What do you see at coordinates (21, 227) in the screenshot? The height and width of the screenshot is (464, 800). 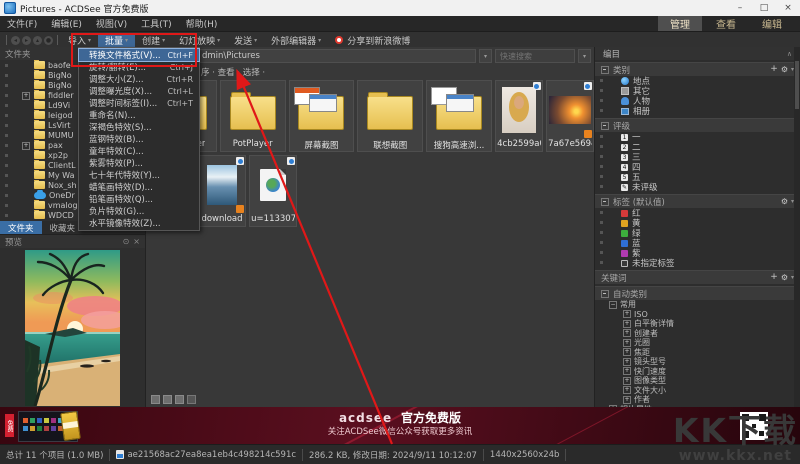 I see `tab-folders: 文件夹` at bounding box center [21, 227].